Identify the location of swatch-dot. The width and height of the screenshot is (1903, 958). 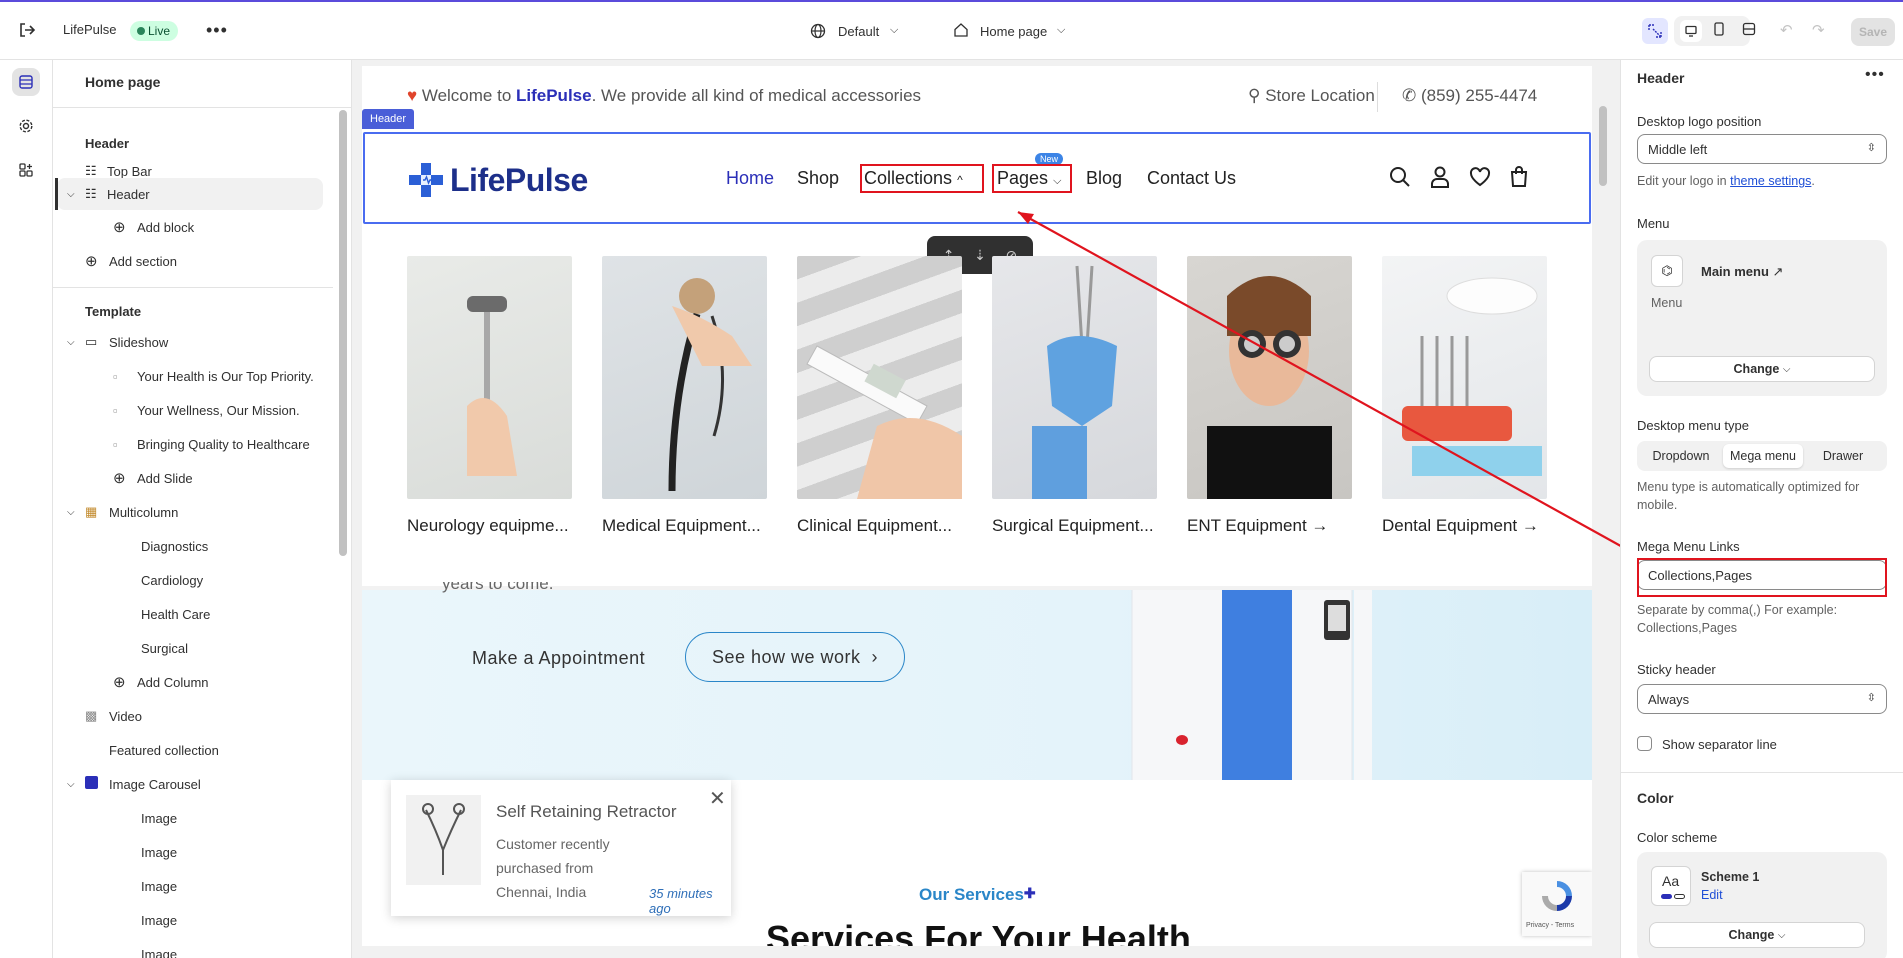
(1679, 896).